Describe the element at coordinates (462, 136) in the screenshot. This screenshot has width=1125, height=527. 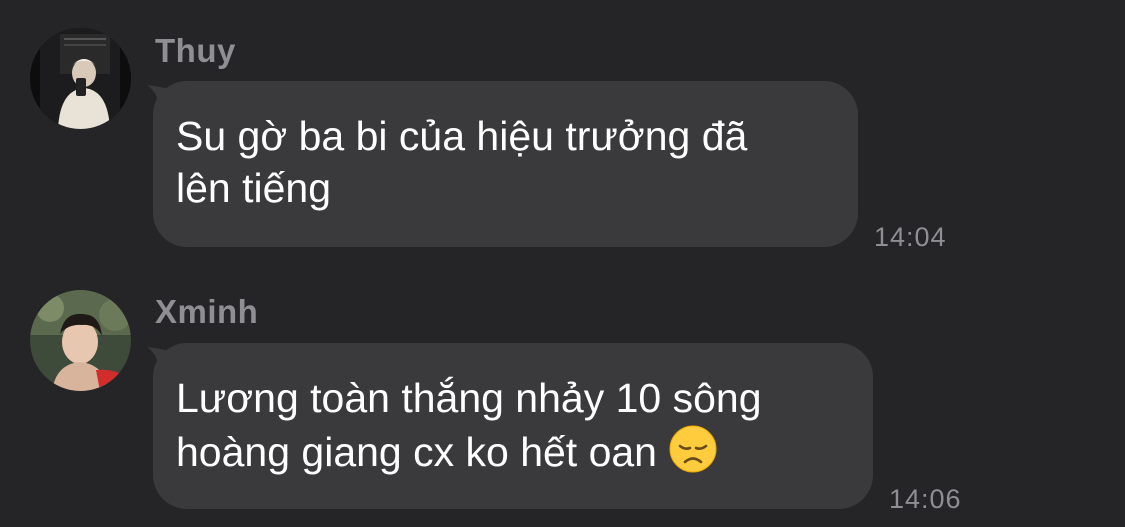
I see `message-line: Su gờ ba bi của hiệu trưởng đã` at that location.